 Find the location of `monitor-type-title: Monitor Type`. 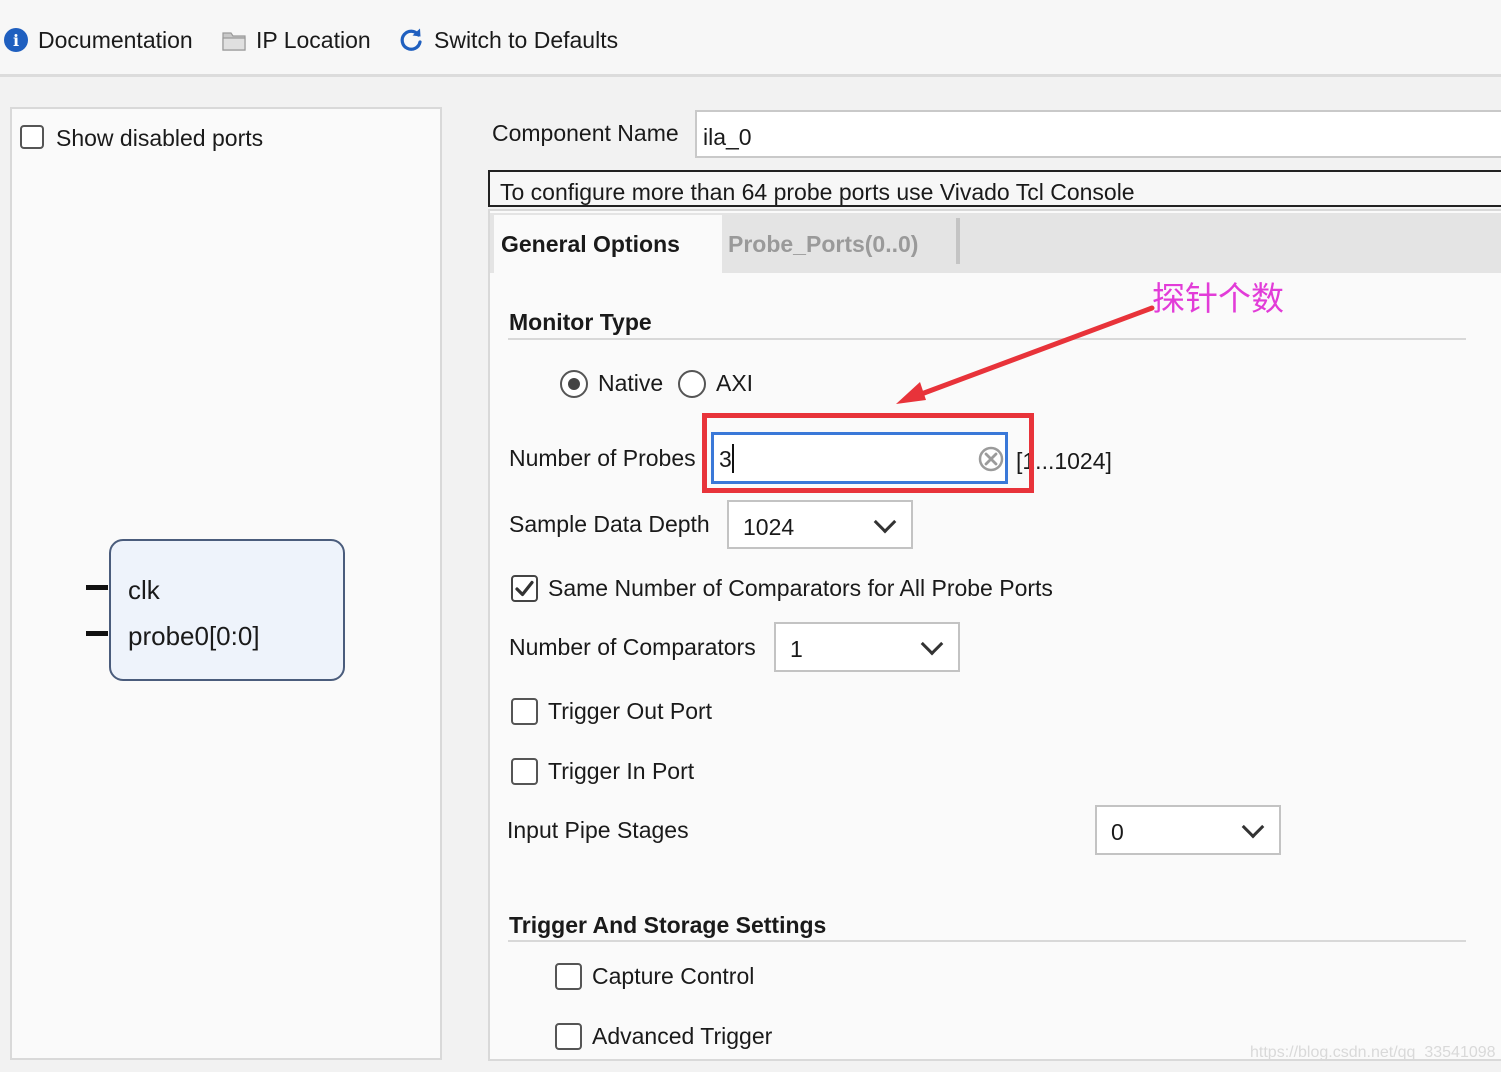

monitor-type-title: Monitor Type is located at coordinates (580, 322).